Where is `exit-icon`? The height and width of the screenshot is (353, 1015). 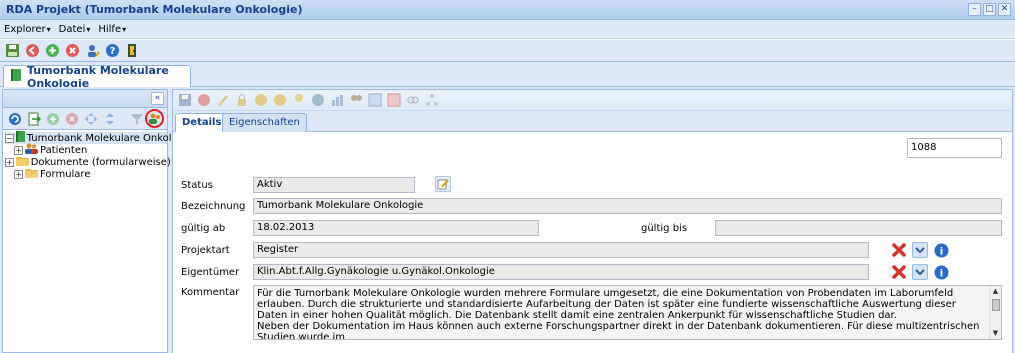
exit-icon is located at coordinates (132, 50).